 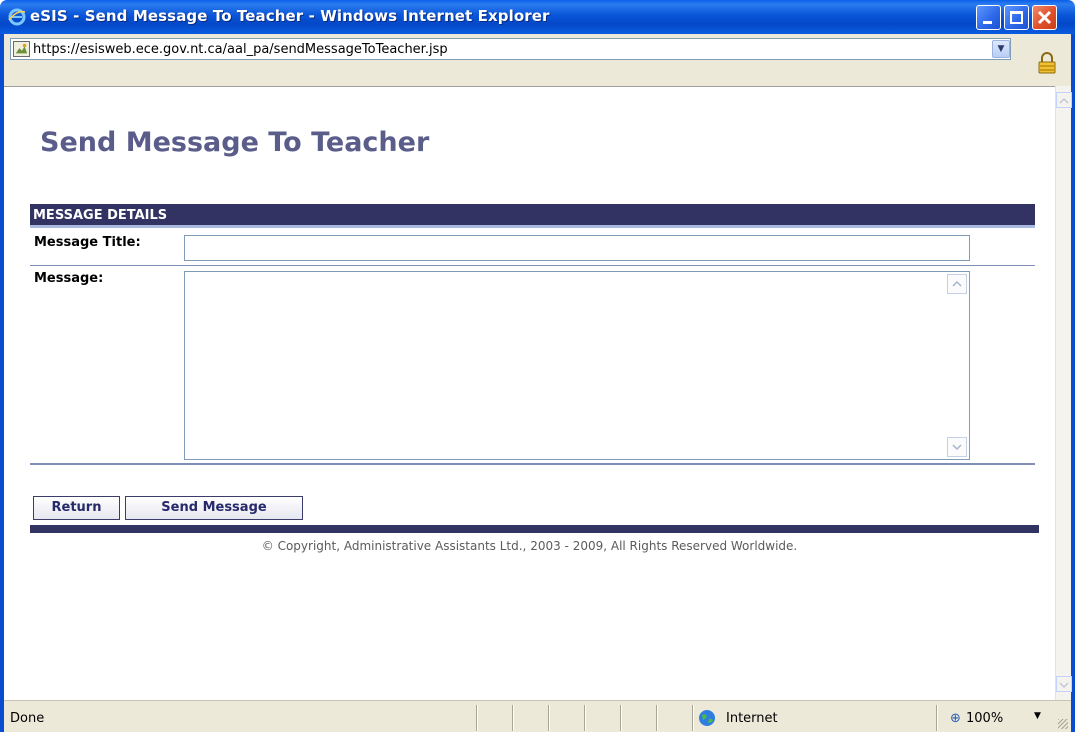 I want to click on message-label: Message:, so click(x=69, y=278).